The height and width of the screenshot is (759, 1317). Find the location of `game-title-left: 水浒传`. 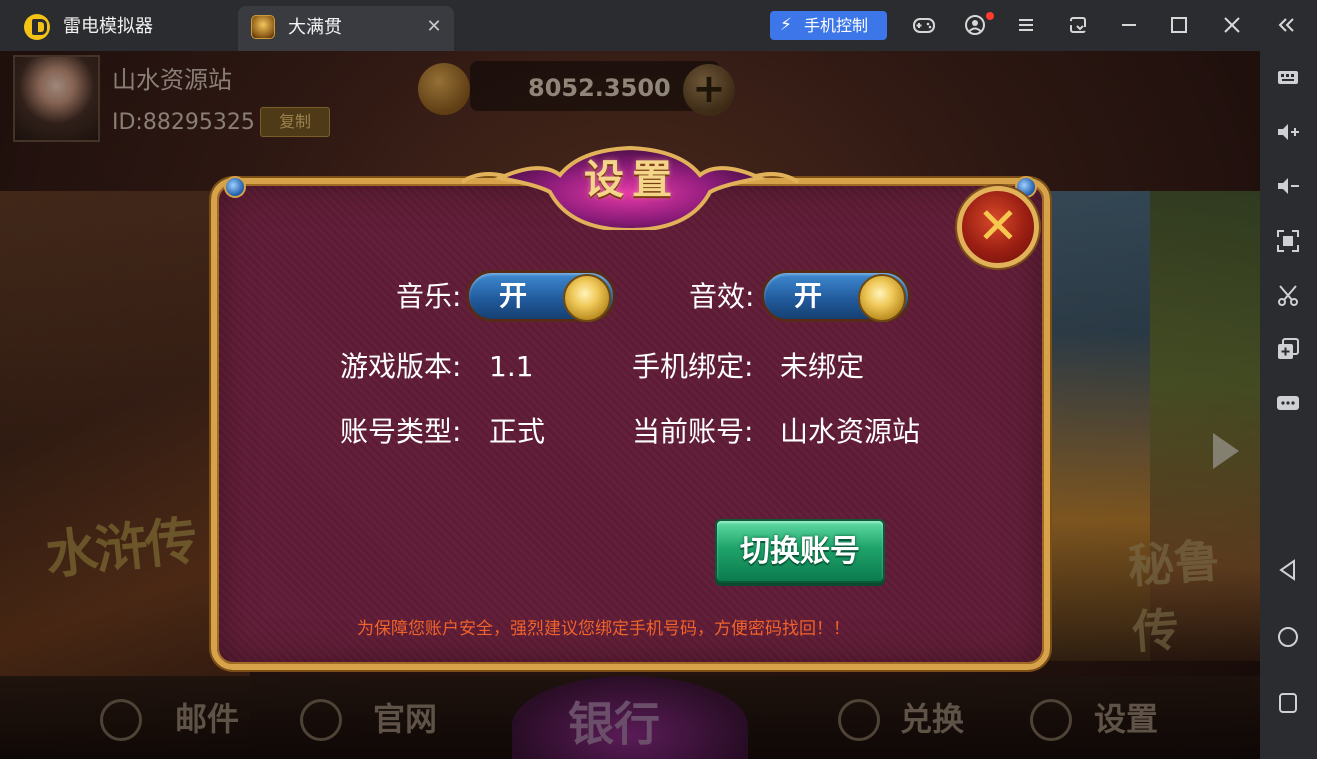

game-title-left: 水浒传 is located at coordinates (120, 548).